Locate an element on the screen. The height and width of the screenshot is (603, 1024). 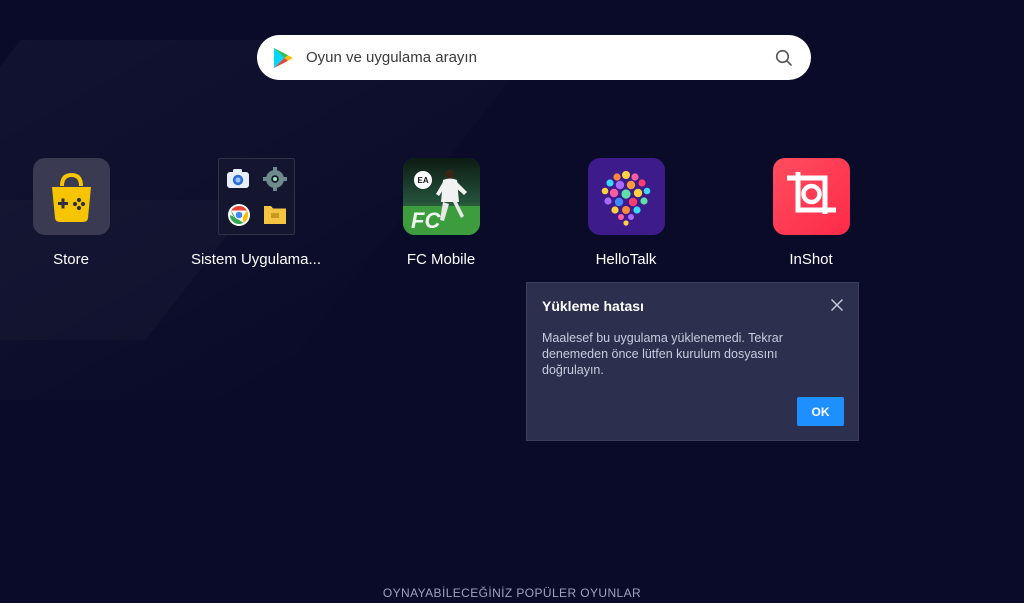
app-label: Store is located at coordinates (71, 259).